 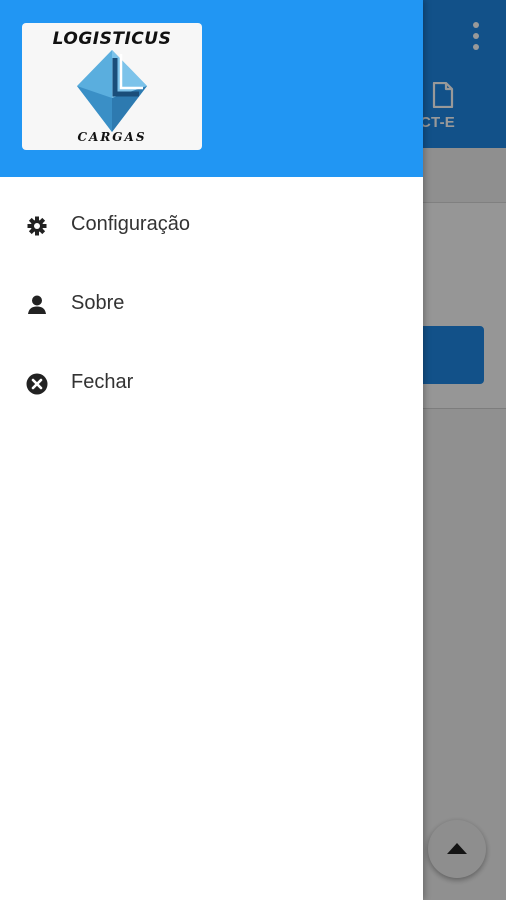 I want to click on logo-diamond-icon, so click(x=112, y=91).